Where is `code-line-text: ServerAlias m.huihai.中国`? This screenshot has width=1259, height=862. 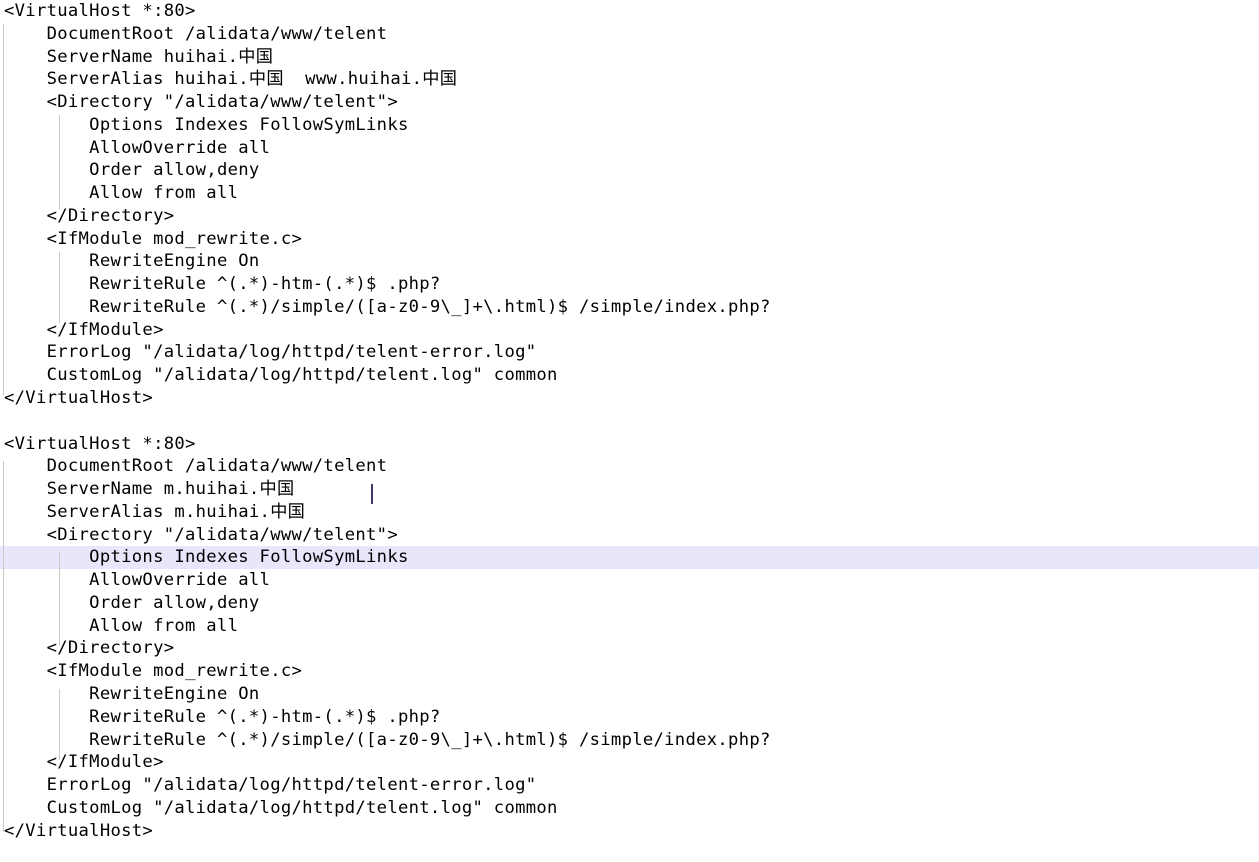
code-line-text: ServerAlias m.huihai.中国 is located at coordinates (155, 511).